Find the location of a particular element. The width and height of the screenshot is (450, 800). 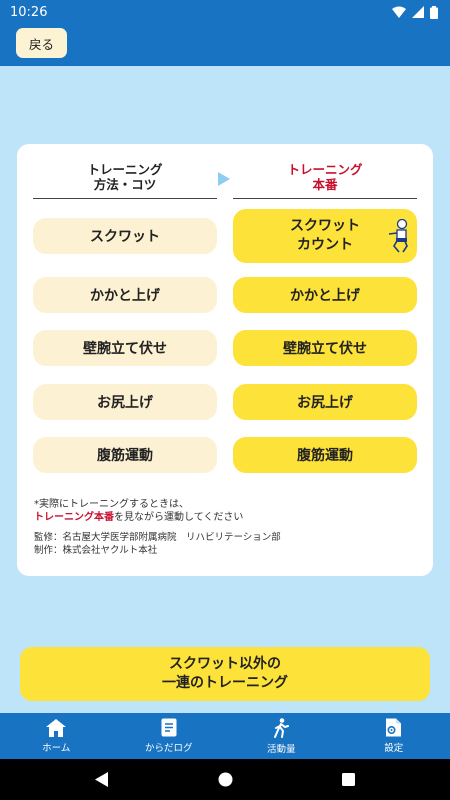

system-nav-bar is located at coordinates (225, 779).